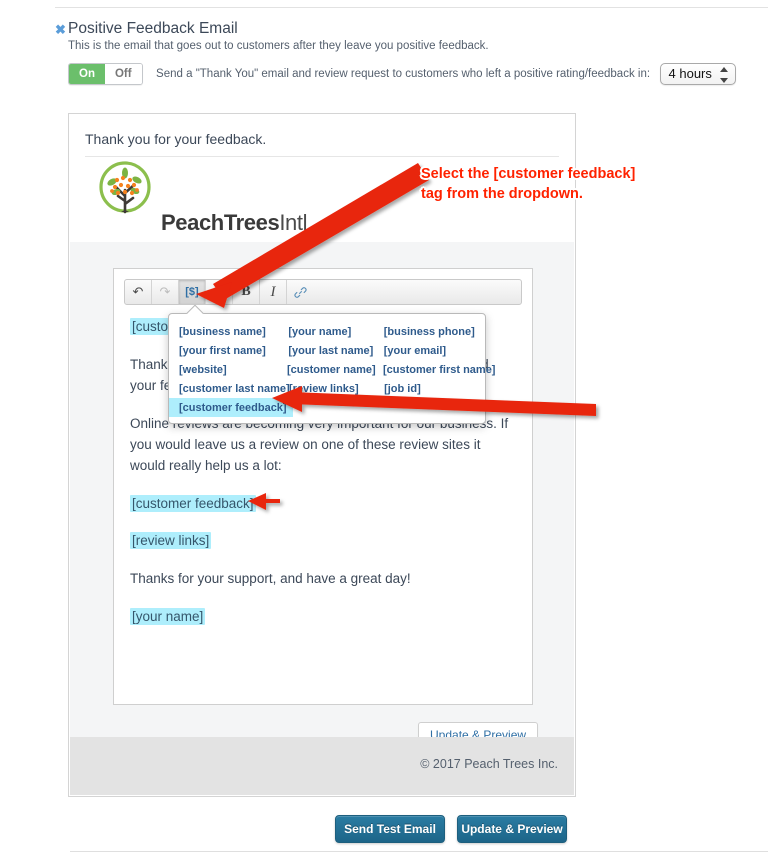 The image size is (768, 857). Describe the element at coordinates (429, 350) in the screenshot. I see `dropdown-item: [your email]` at that location.